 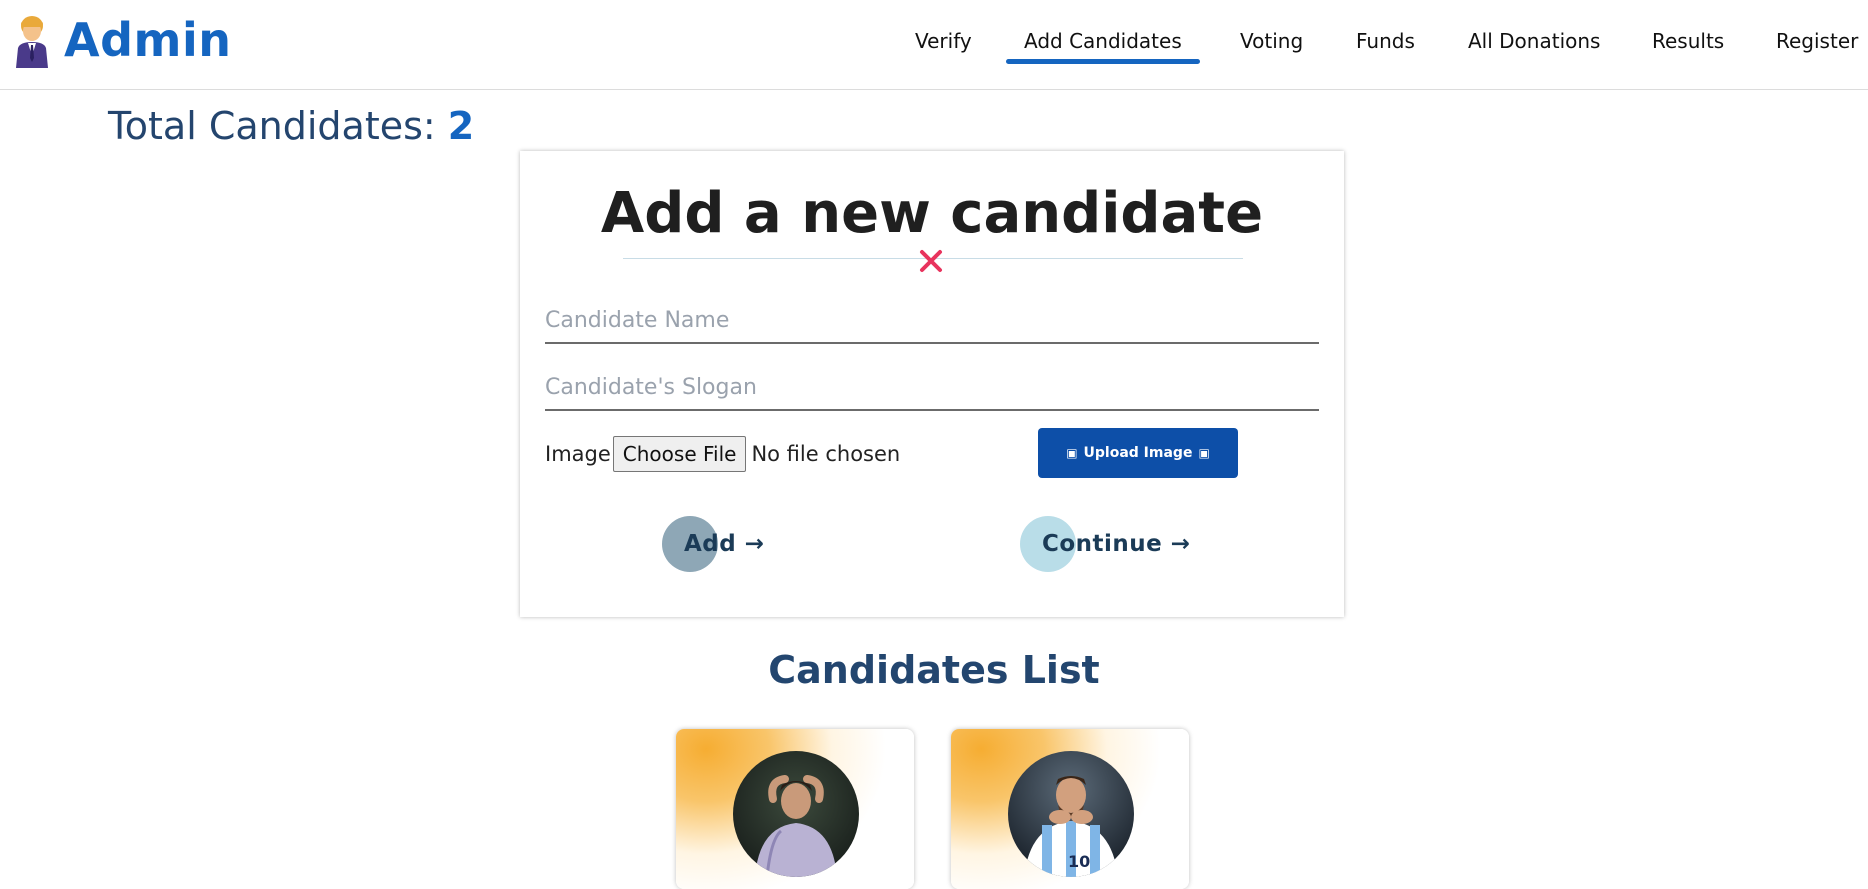 What do you see at coordinates (148, 40) in the screenshot?
I see `app-title: Admin` at bounding box center [148, 40].